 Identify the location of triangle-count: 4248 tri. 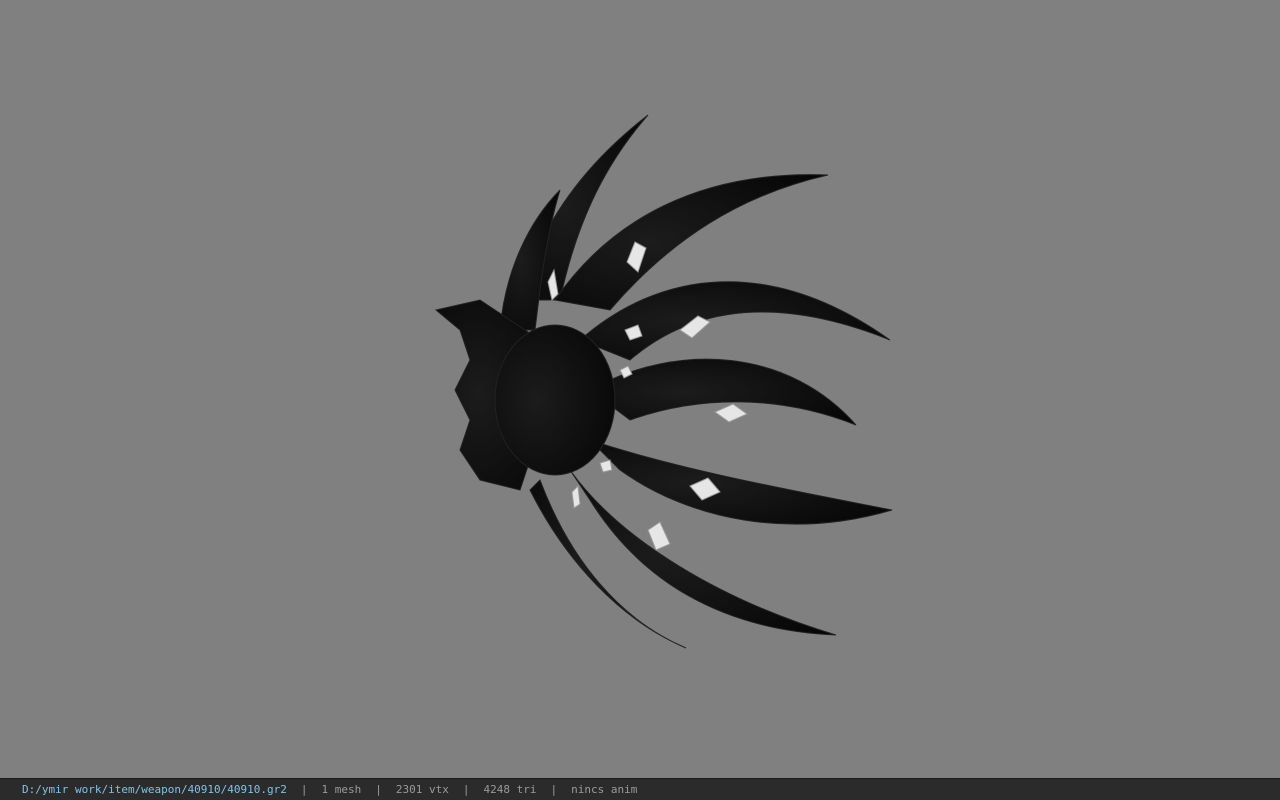
(510, 789).